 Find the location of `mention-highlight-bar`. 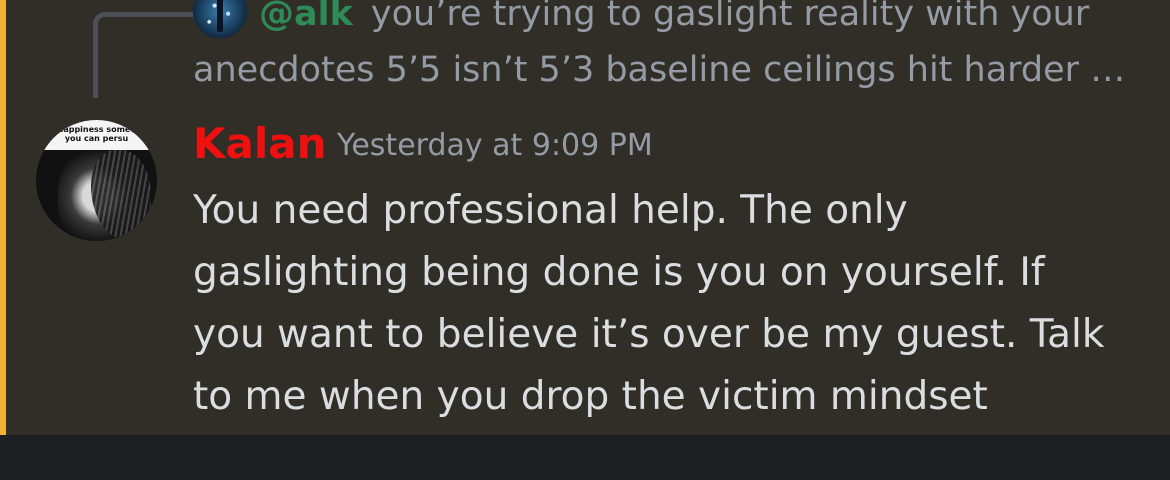

mention-highlight-bar is located at coordinates (3, 217).